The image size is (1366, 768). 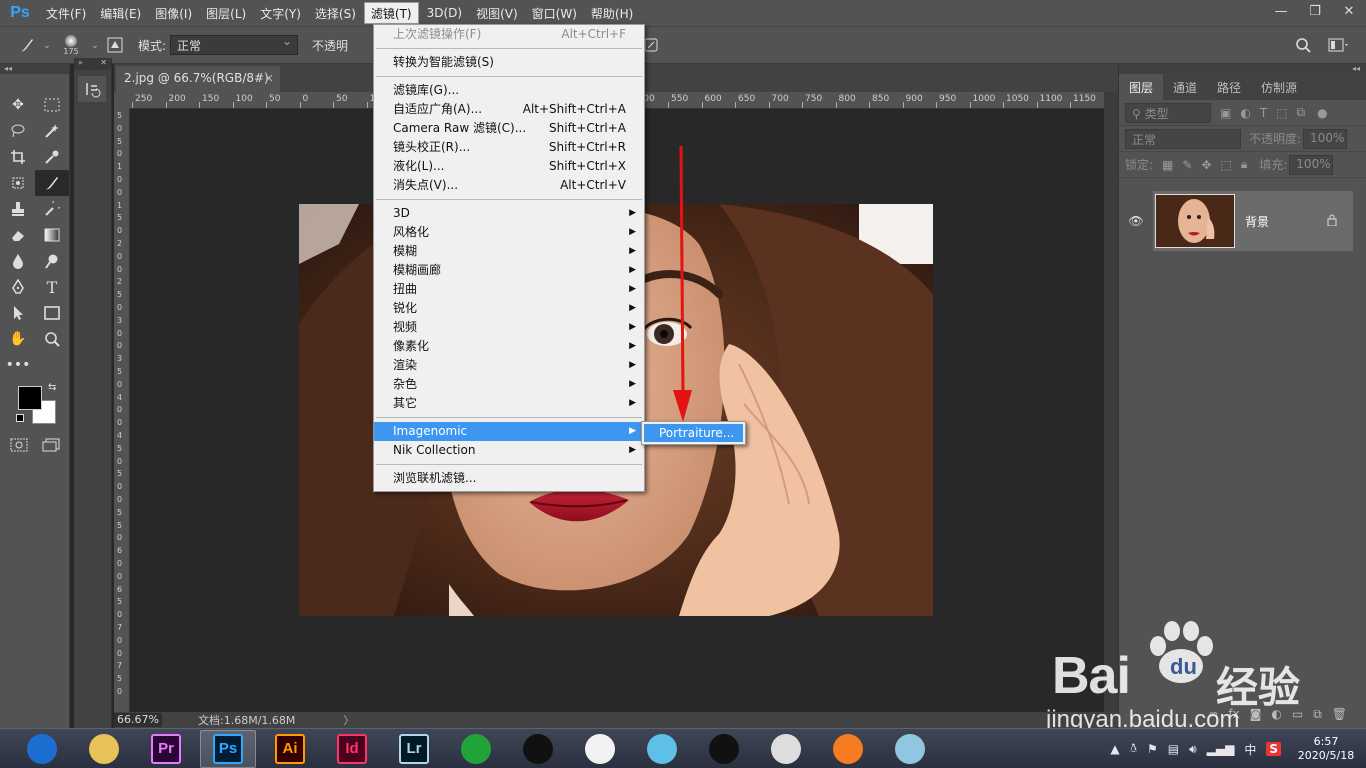 What do you see at coordinates (1187, 165) in the screenshot?
I see `lock-pixels-icon: ✎` at bounding box center [1187, 165].